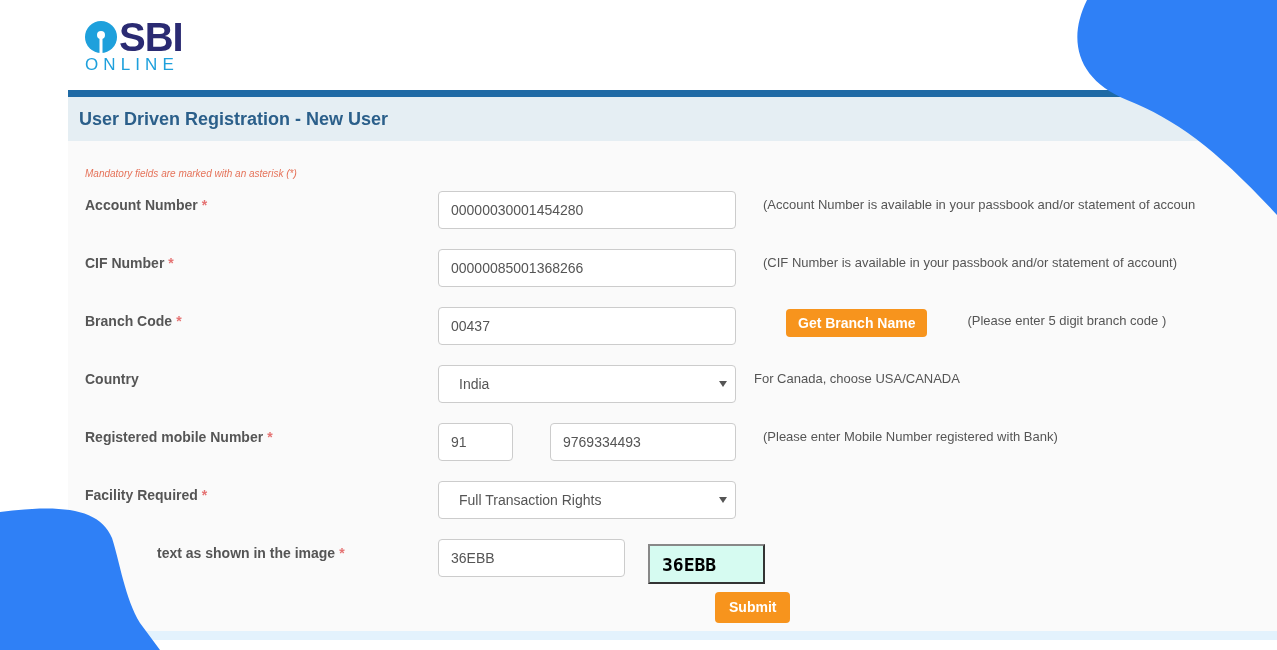  I want to click on keyhole-logo-icon, so click(101, 37).